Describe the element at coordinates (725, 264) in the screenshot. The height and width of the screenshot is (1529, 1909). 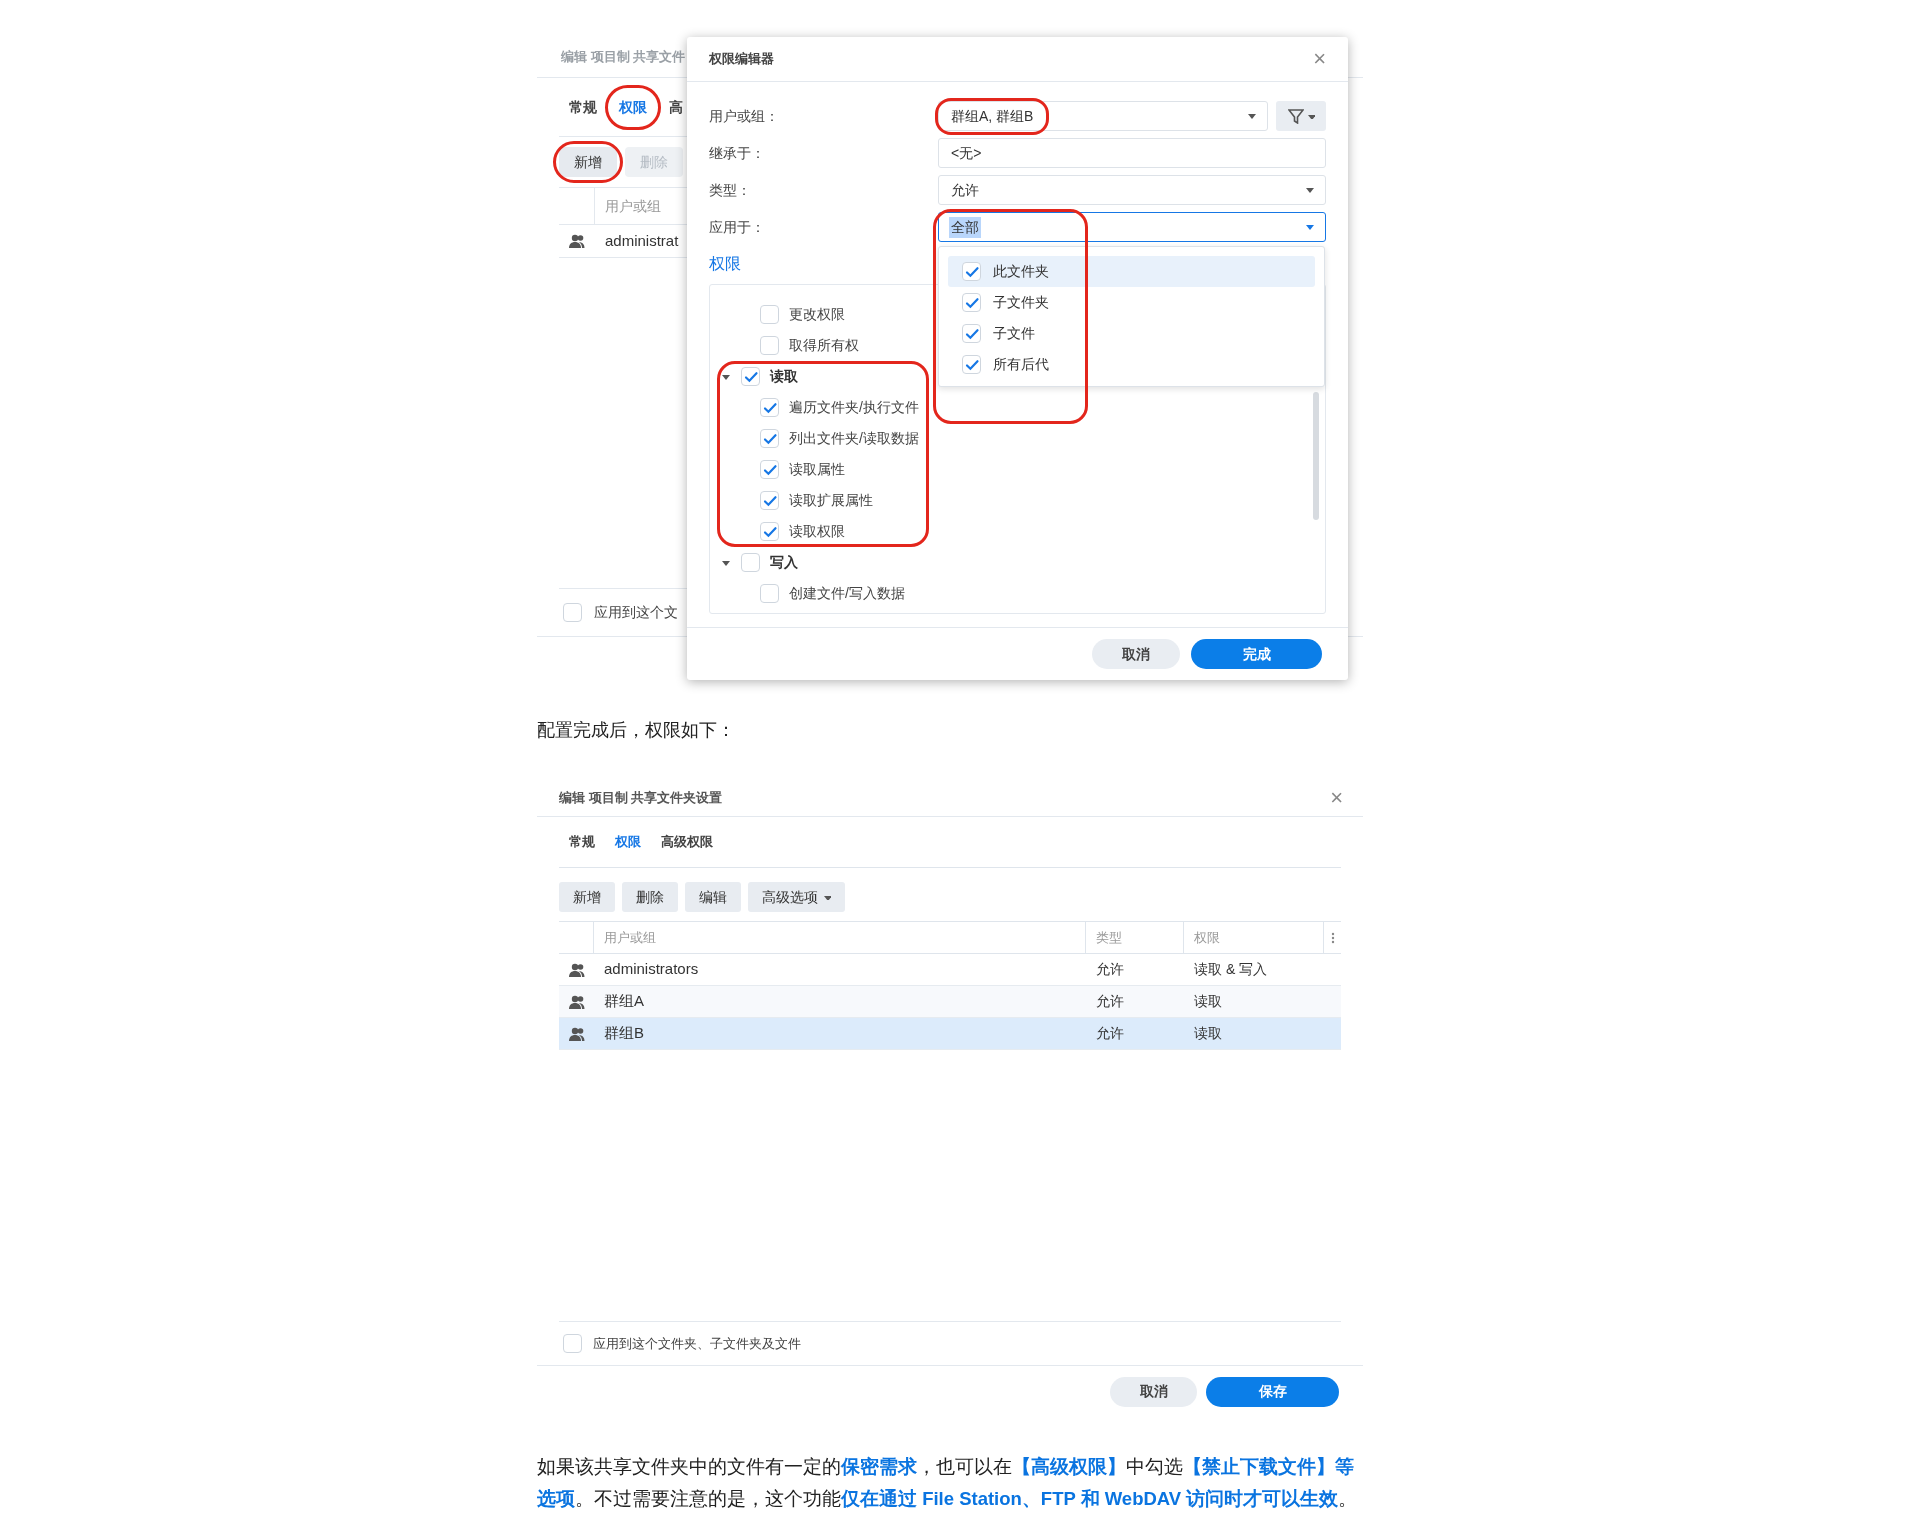
I see `section-title: 权限` at that location.